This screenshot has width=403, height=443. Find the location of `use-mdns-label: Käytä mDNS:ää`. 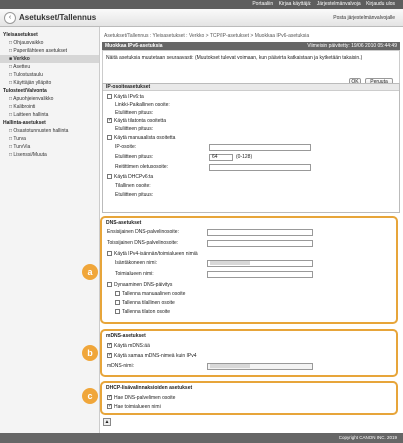

use-mdns-label: Käytä mDNS:ää is located at coordinates (132, 346).